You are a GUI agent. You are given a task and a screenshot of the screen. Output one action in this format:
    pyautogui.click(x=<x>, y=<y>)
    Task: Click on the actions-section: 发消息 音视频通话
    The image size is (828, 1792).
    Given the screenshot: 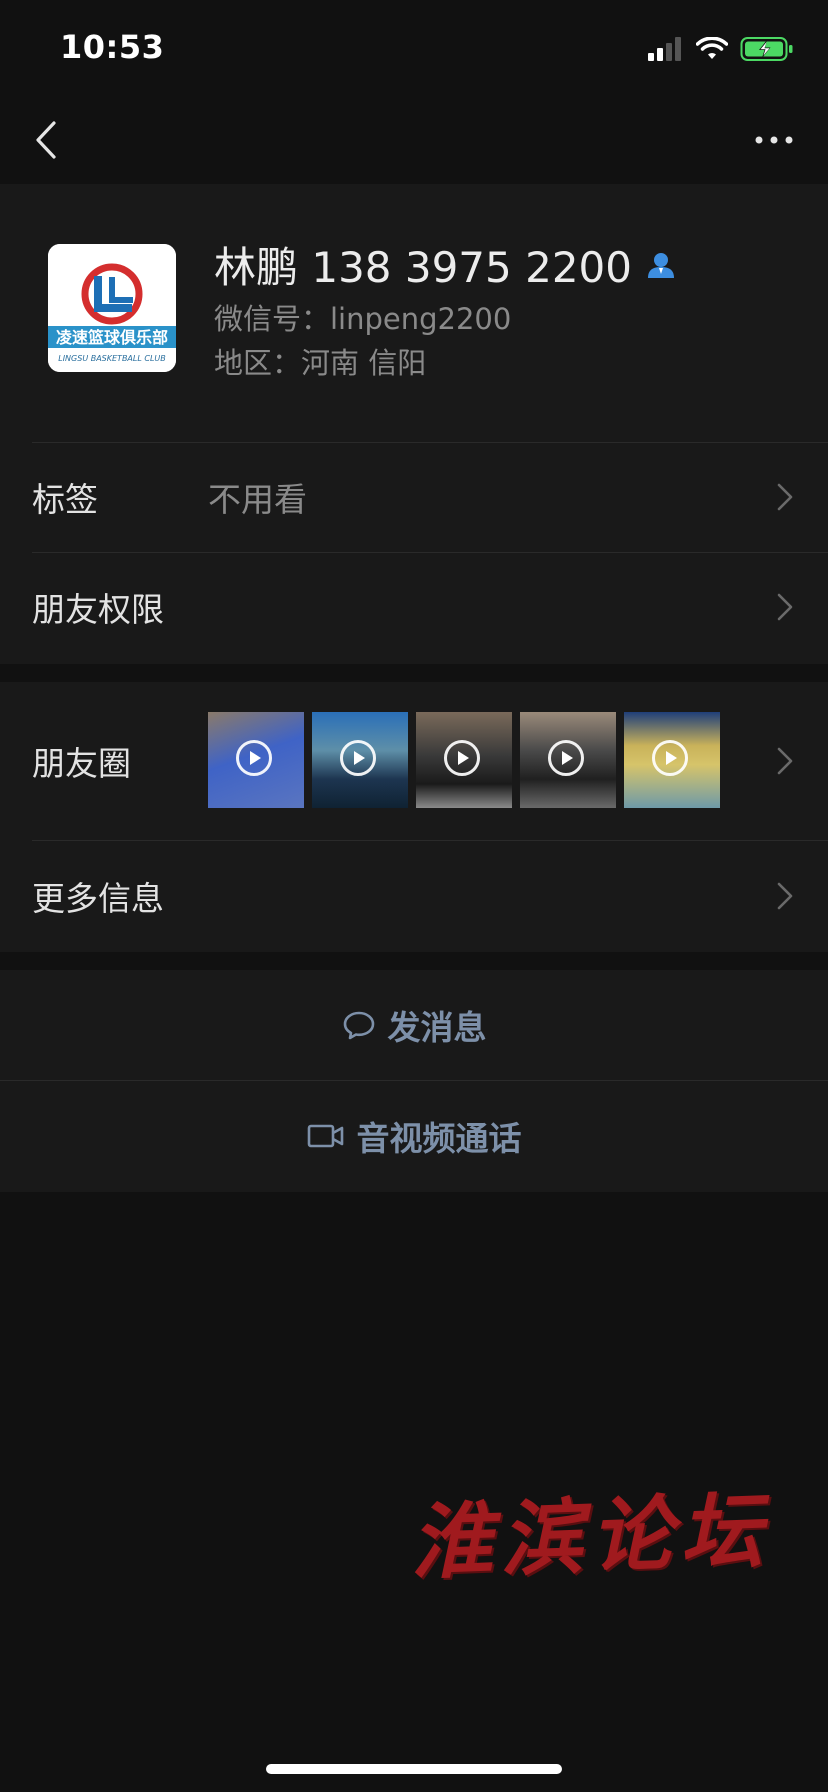 What is the action you would take?
    pyautogui.click(x=414, y=1081)
    